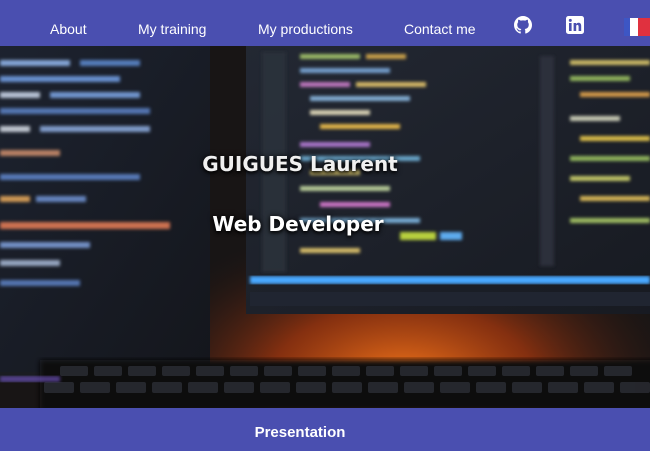  Describe the element at coordinates (298, 224) in the screenshot. I see `hero-job-title: Web Developer` at that location.